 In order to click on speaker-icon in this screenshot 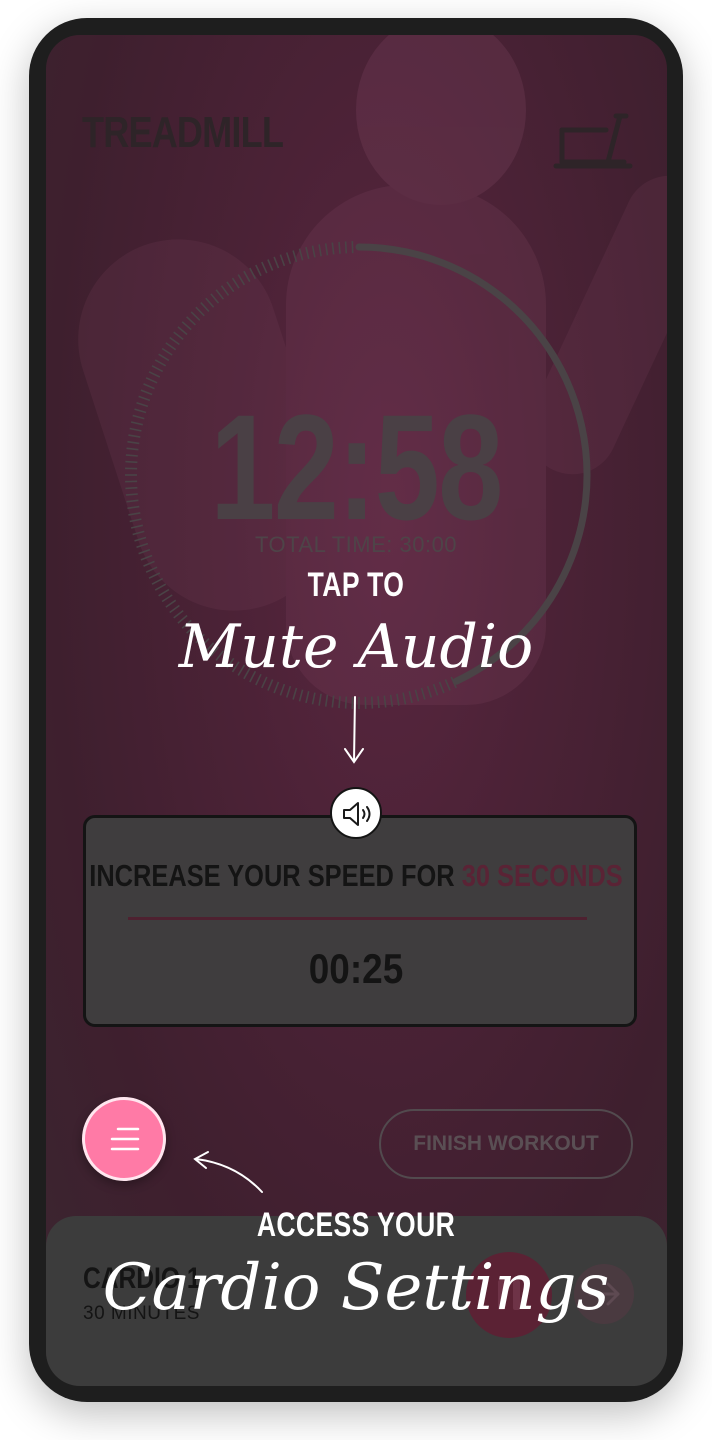, I will do `click(357, 814)`.